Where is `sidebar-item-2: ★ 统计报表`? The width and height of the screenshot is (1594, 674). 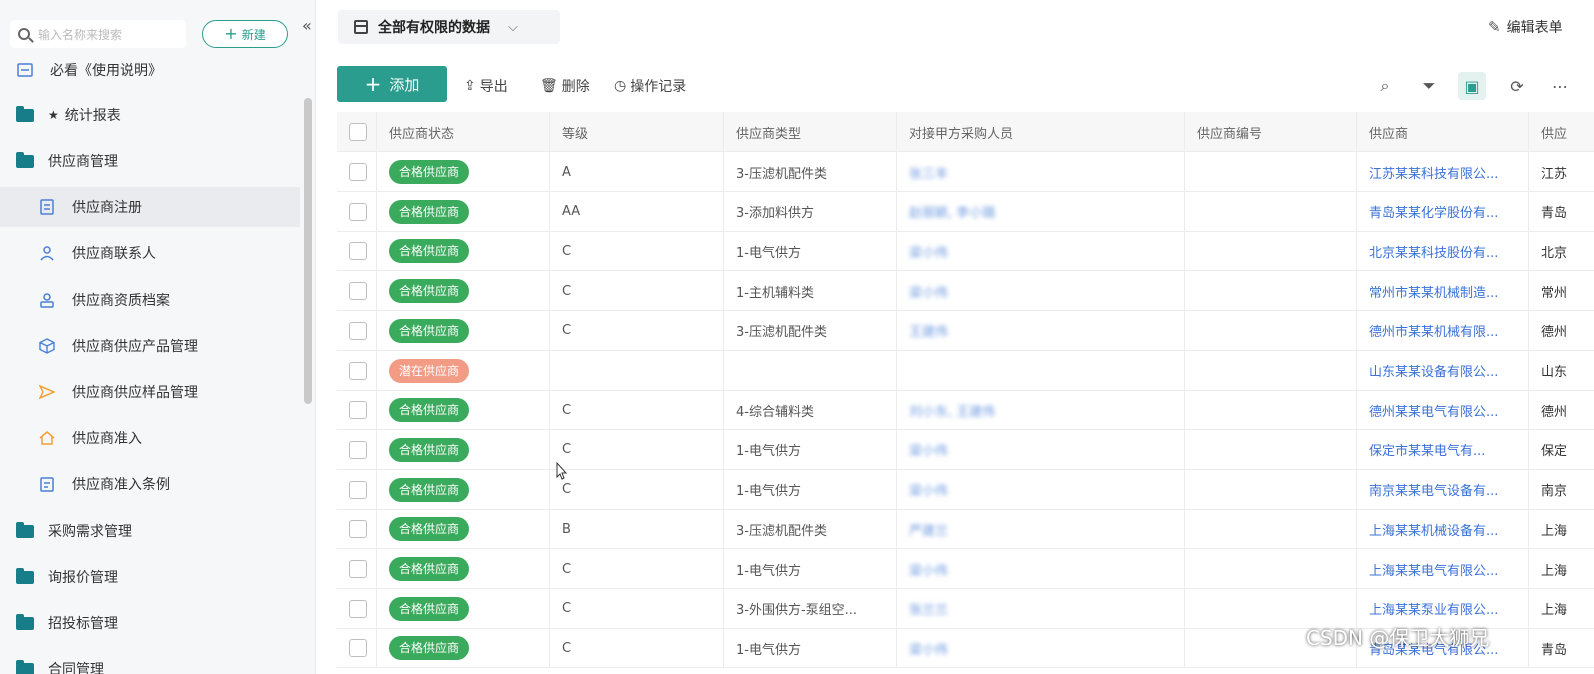
sidebar-item-2: ★ 统计报表 is located at coordinates (150, 115).